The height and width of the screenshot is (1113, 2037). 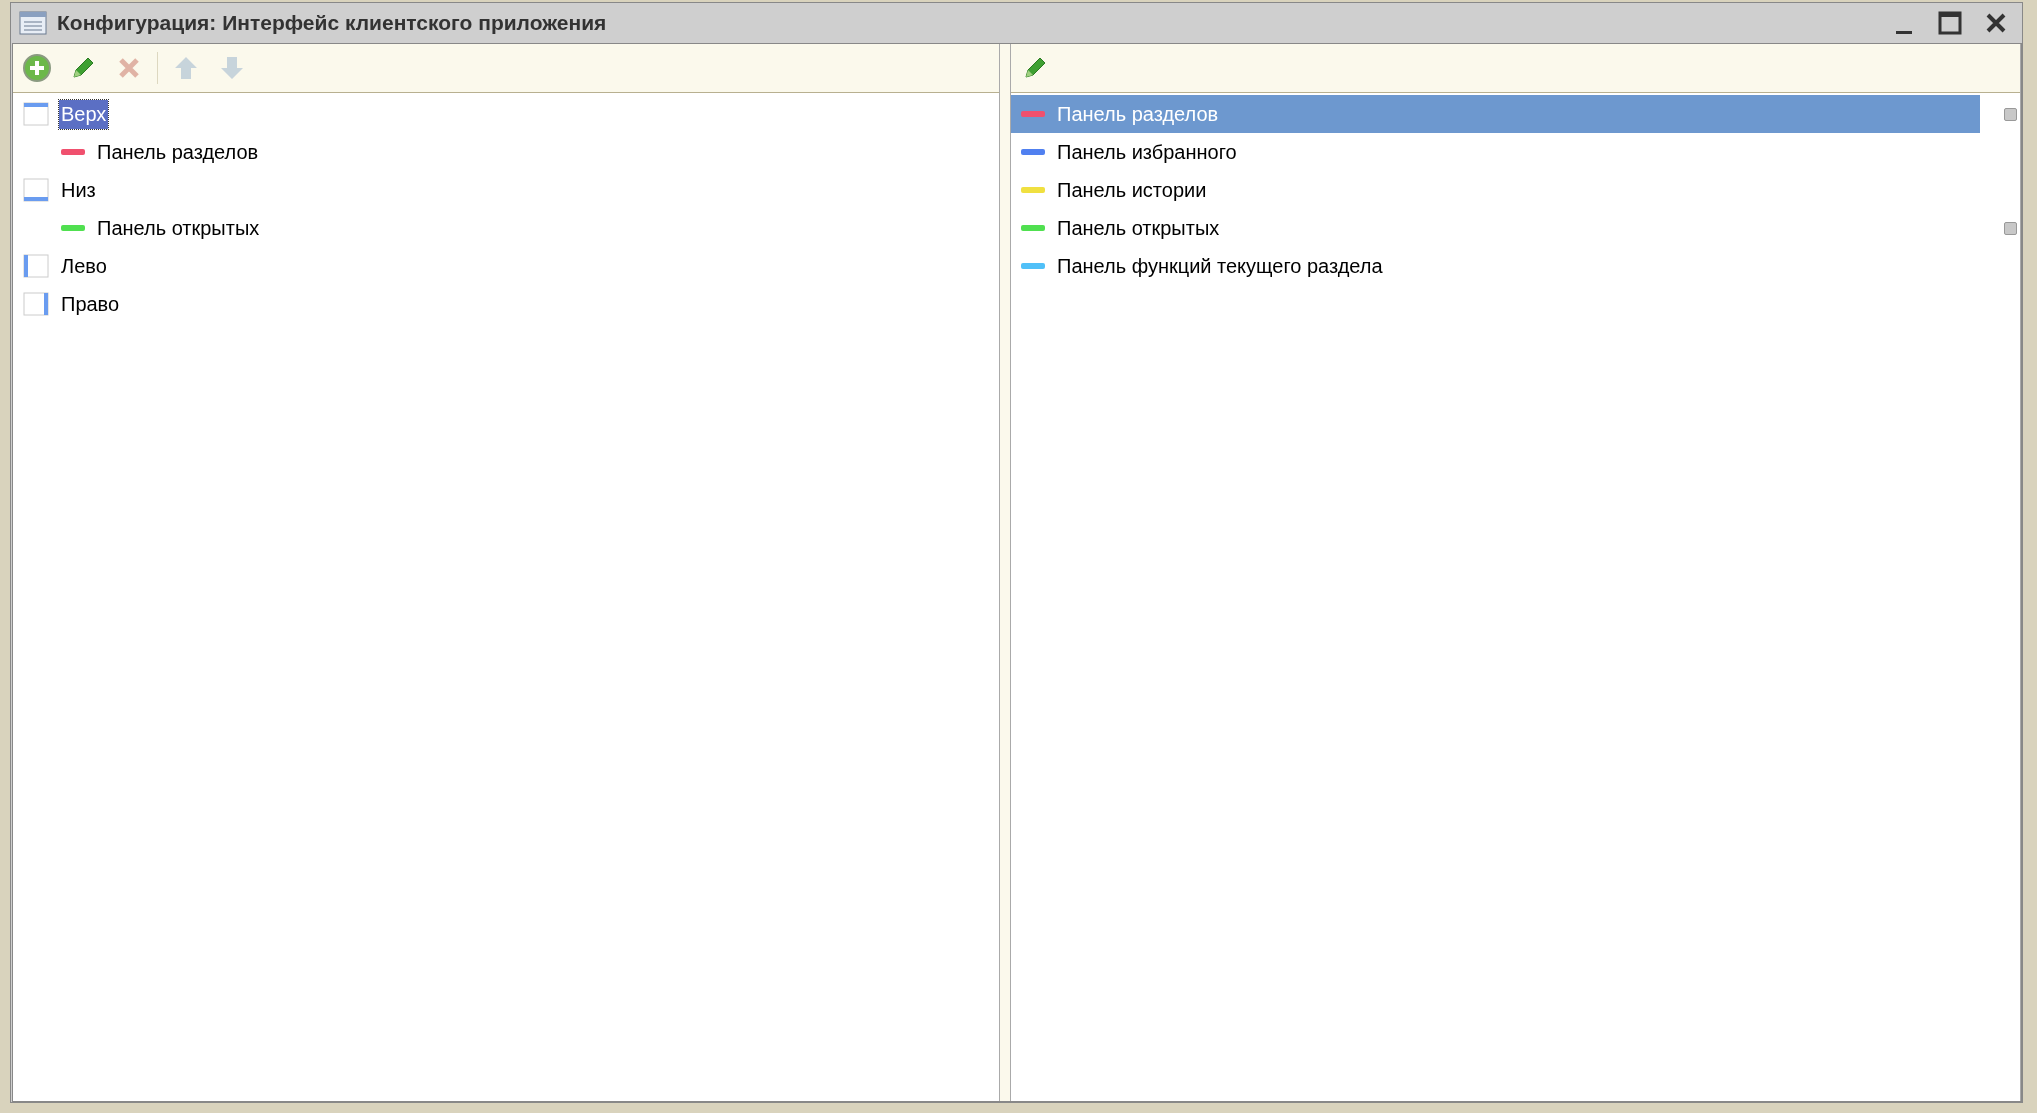 What do you see at coordinates (33, 23) in the screenshot?
I see `window-app-icon` at bounding box center [33, 23].